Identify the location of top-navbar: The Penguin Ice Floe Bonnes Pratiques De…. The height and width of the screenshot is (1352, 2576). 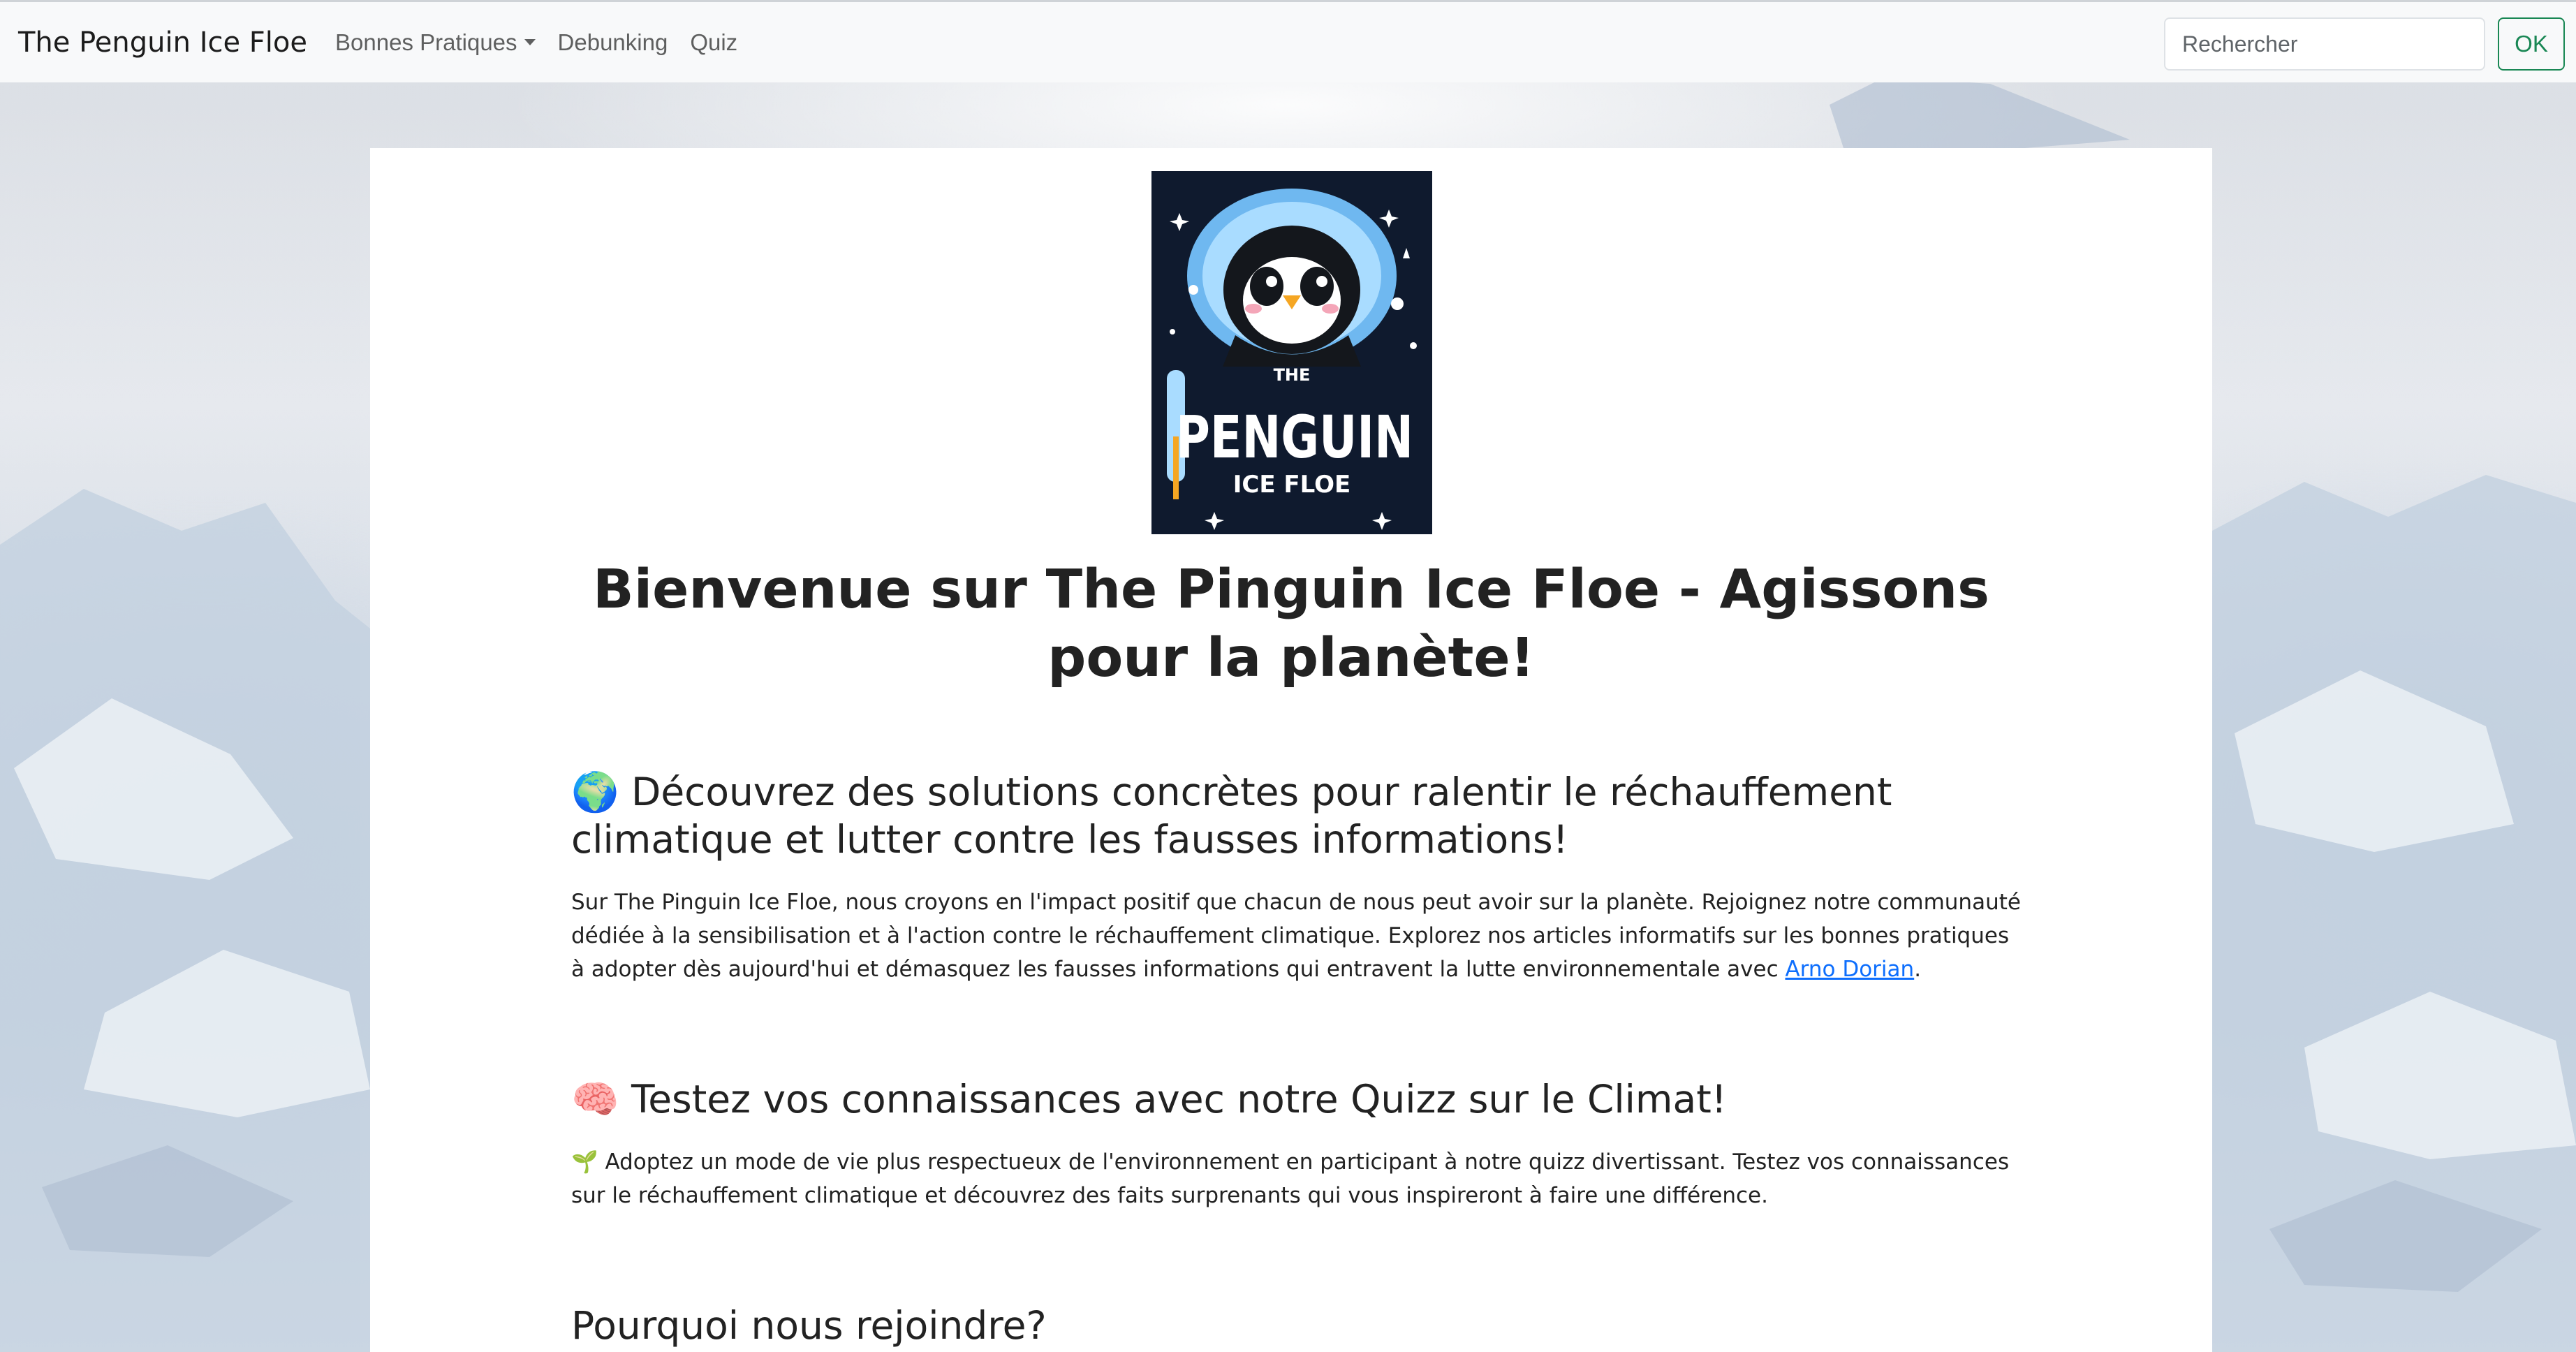
(1288, 41).